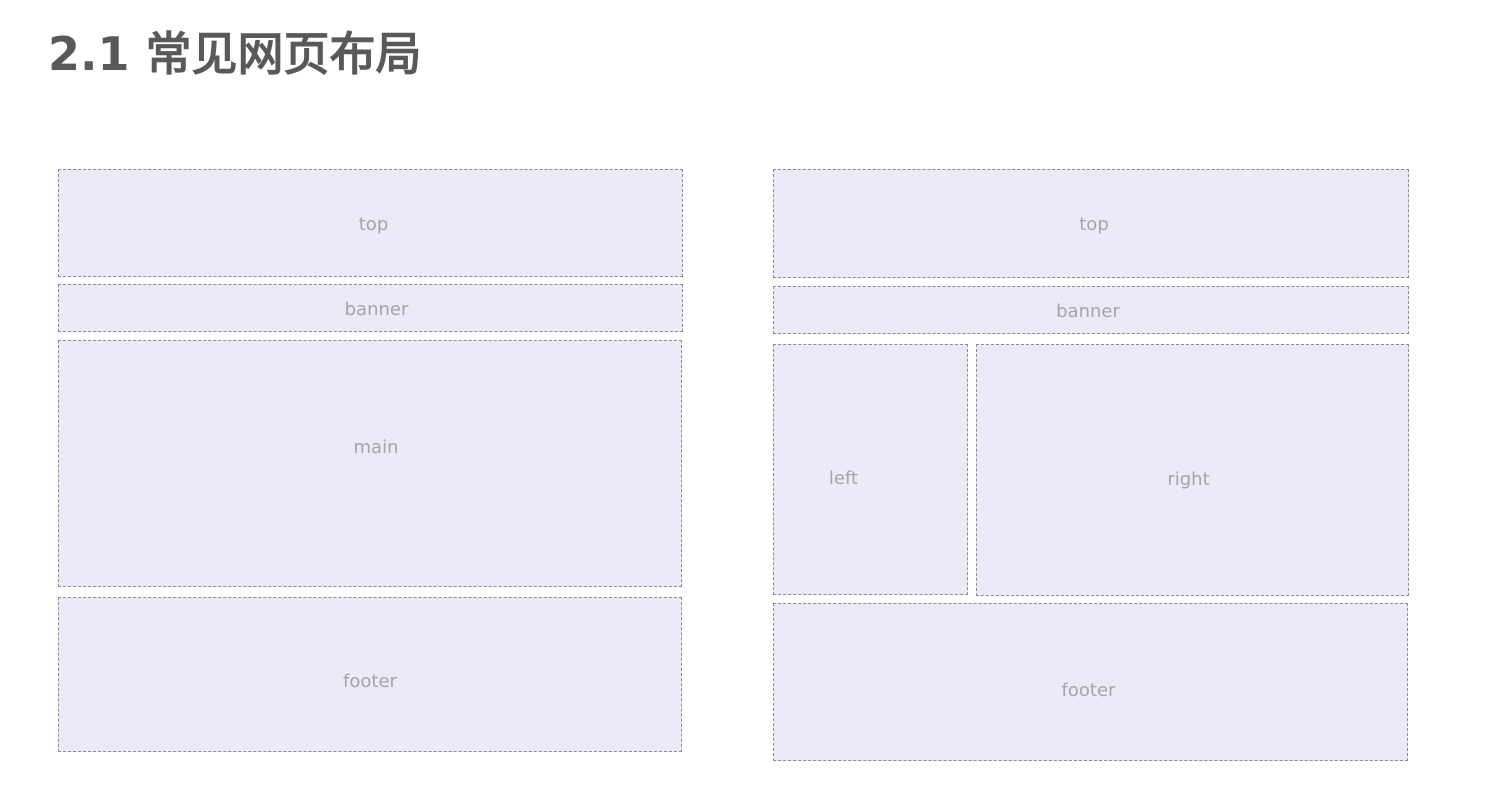 Image resolution: width=1502 pixels, height=797 pixels. Describe the element at coordinates (235, 54) in the screenshot. I see `page-title: 2.1 常见网页布局` at that location.